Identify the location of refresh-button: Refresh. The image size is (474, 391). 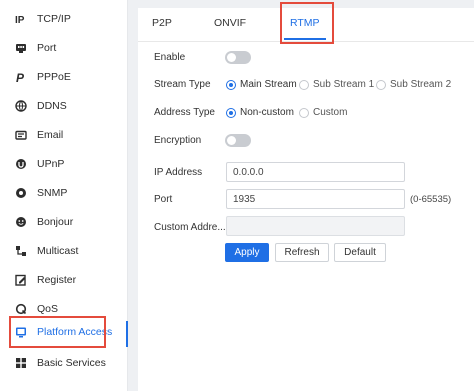
(302, 252).